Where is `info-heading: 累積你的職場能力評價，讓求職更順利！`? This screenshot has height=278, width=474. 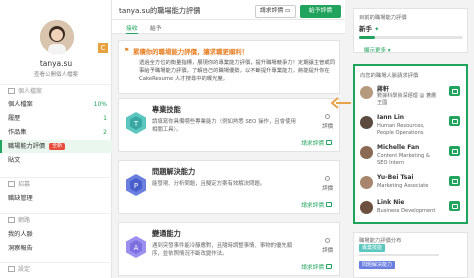
info-heading: 累積你的職場能力評價，讓求職更順利！ is located at coordinates (191, 52).